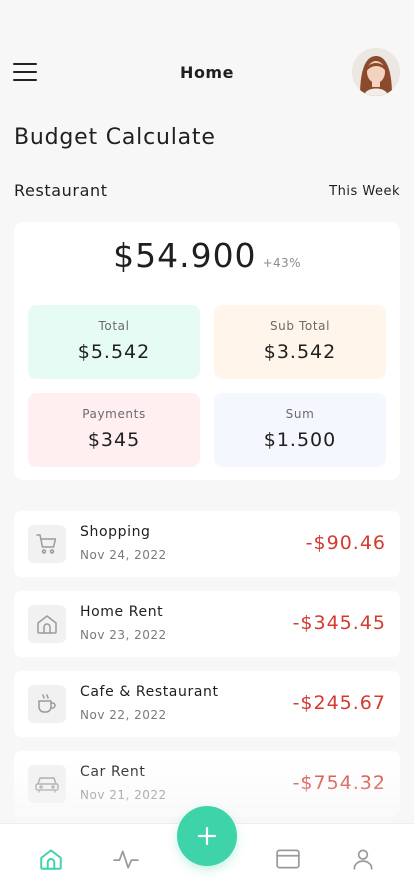 The height and width of the screenshot is (896, 414). I want to click on tile-payments: Payments $345, so click(114, 430).